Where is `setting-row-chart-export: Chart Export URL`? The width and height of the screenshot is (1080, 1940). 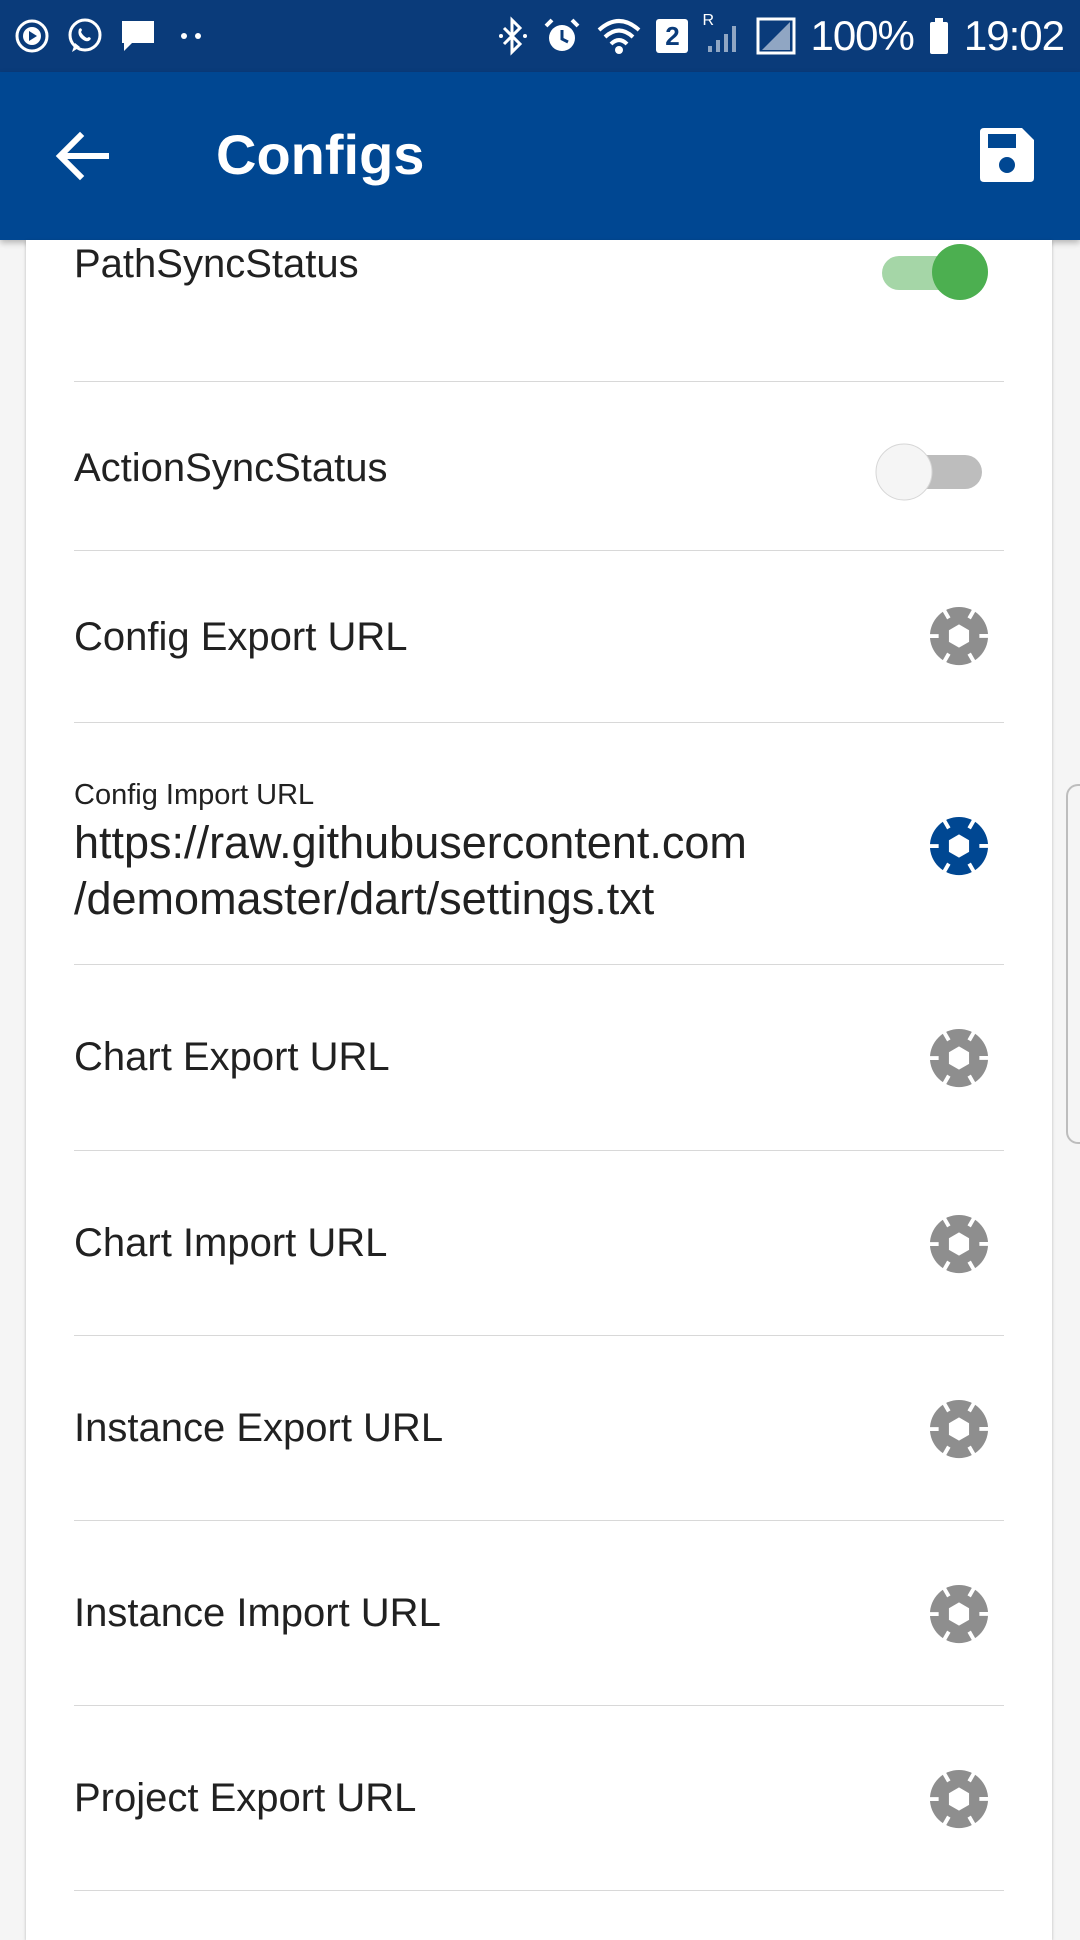
setting-row-chart-export: Chart Export URL is located at coordinates (539, 1058).